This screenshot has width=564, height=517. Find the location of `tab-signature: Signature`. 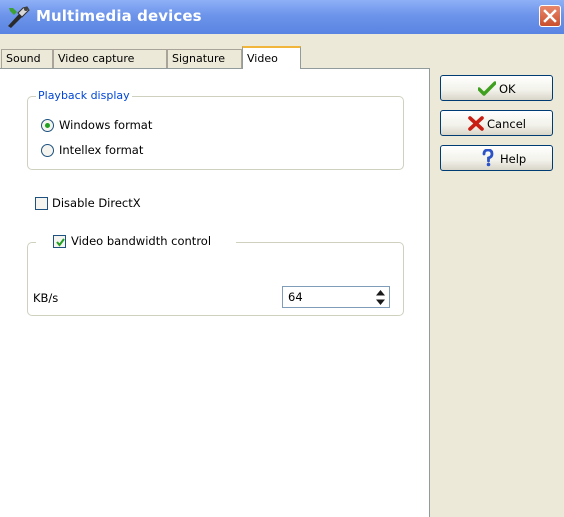

tab-signature: Signature is located at coordinates (204, 58).